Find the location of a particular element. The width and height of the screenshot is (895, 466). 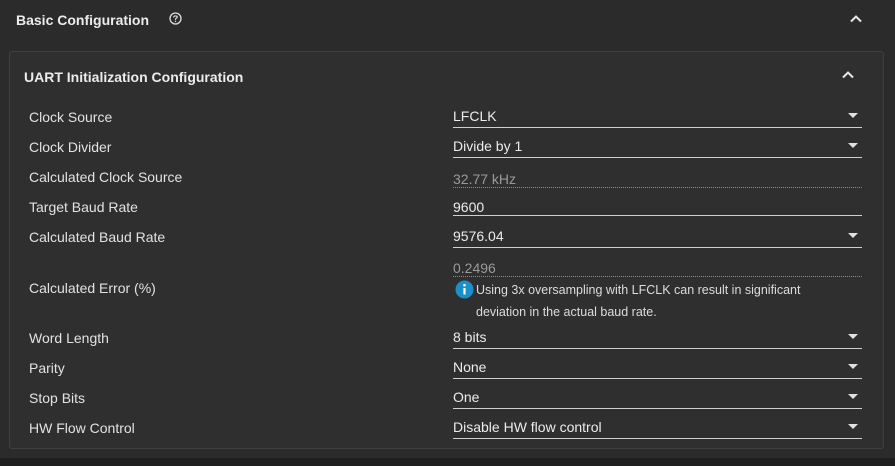

word-length-select: 8 bits is located at coordinates (657, 338).